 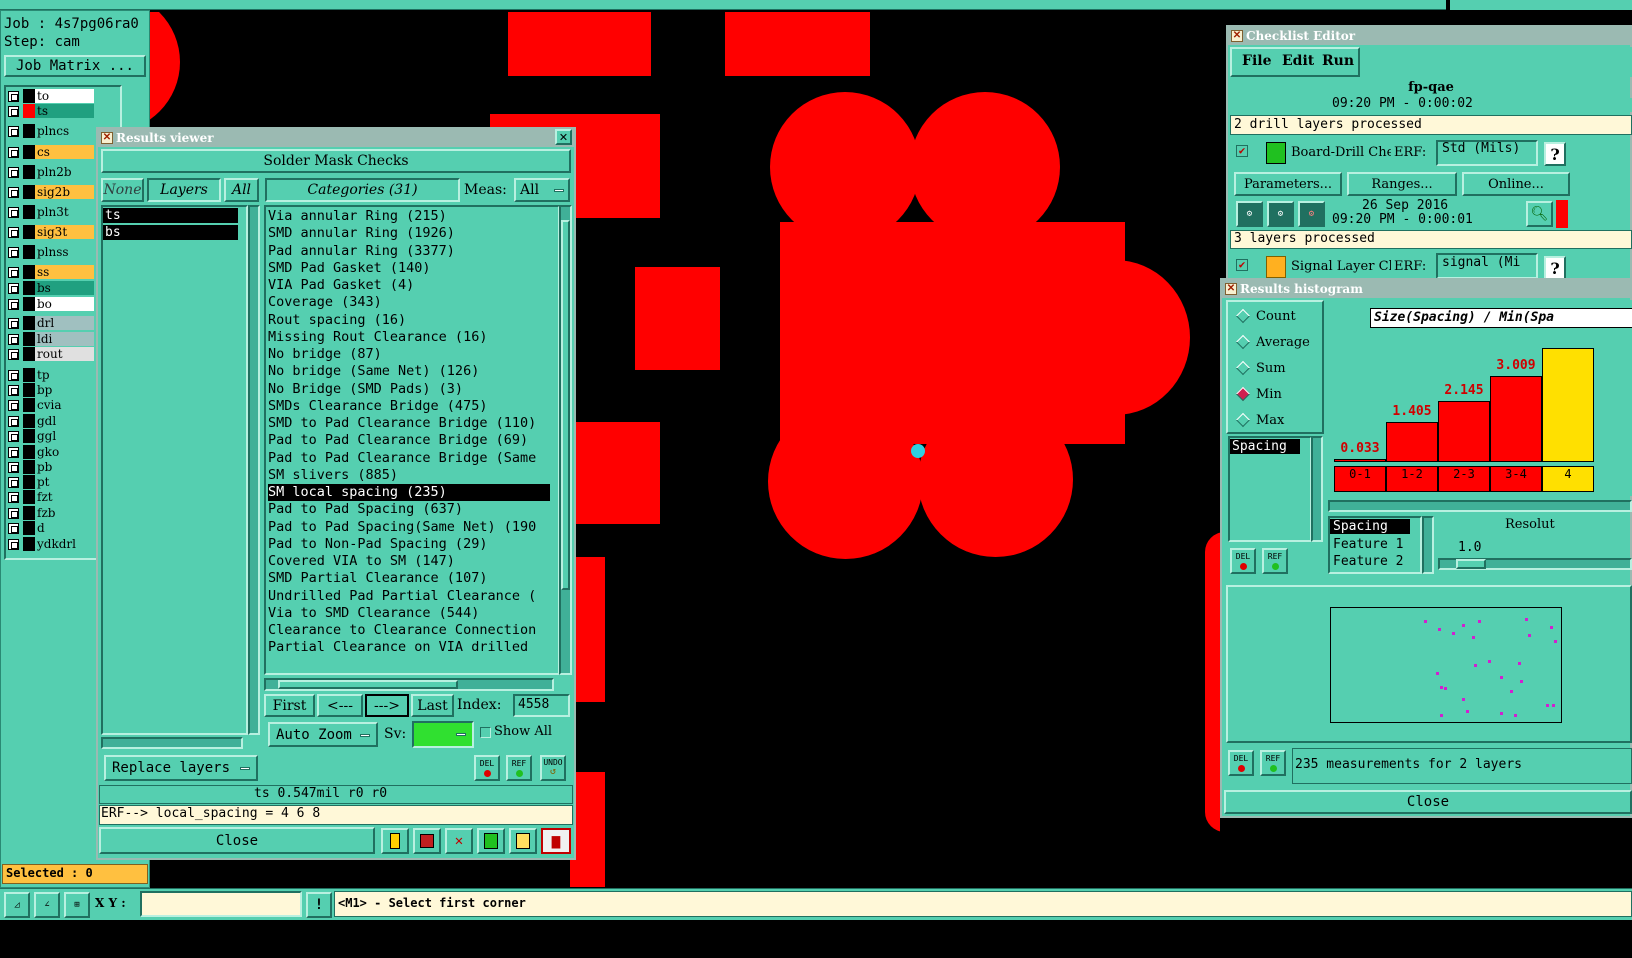 What do you see at coordinates (1480, 506) in the screenshot?
I see `histogram-hscroll` at bounding box center [1480, 506].